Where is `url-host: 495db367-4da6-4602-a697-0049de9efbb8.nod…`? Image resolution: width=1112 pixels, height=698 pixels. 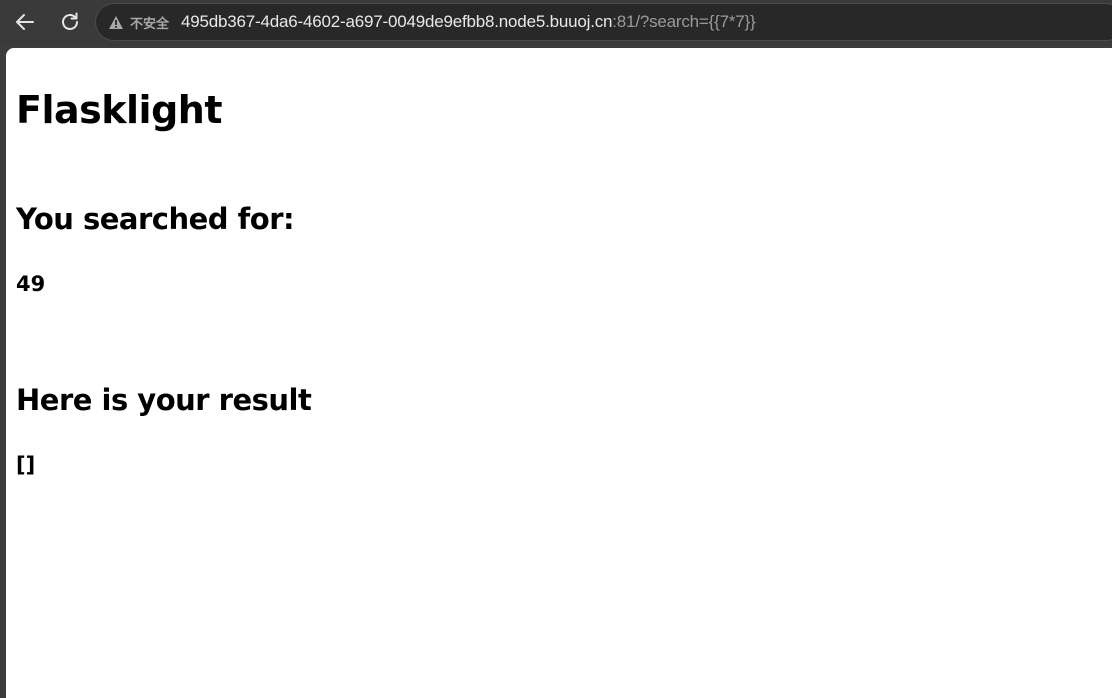 url-host: 495db367-4da6-4602-a697-0049de9efbb8.nod… is located at coordinates (397, 21).